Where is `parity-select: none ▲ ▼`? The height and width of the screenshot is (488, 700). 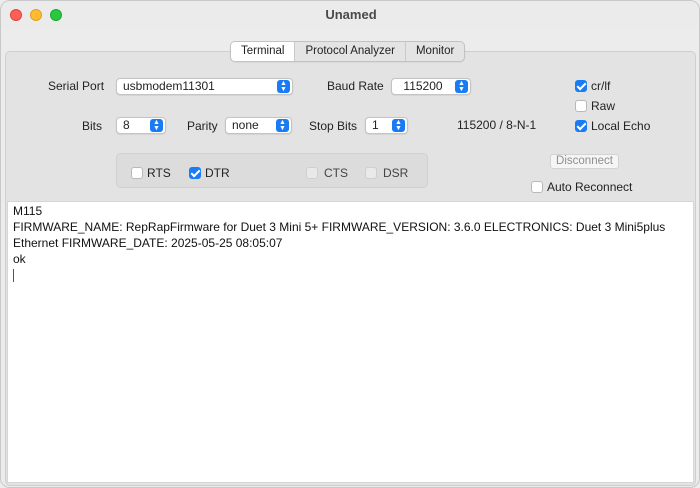 parity-select: none ▲ ▼ is located at coordinates (258, 125).